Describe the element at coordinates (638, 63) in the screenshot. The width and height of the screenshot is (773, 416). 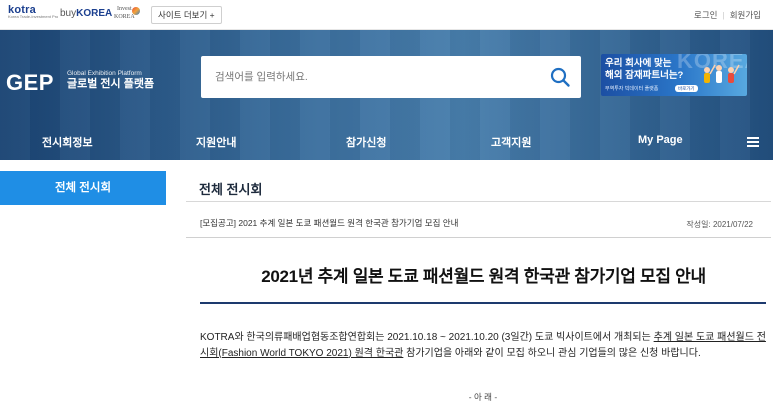
I see `banner-line1: 우리 회사에 맞는` at that location.